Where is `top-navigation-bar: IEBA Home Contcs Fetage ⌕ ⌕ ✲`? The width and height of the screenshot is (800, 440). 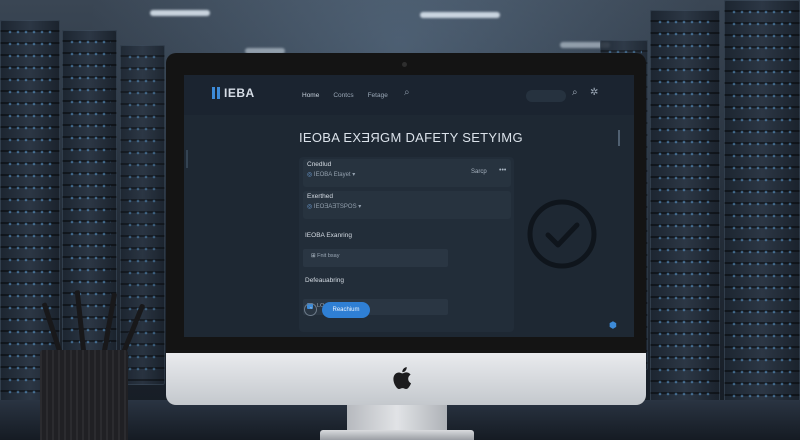
top-navigation-bar: IEBA Home Contcs Fetage ⌕ ⌕ ✲ is located at coordinates (409, 95).